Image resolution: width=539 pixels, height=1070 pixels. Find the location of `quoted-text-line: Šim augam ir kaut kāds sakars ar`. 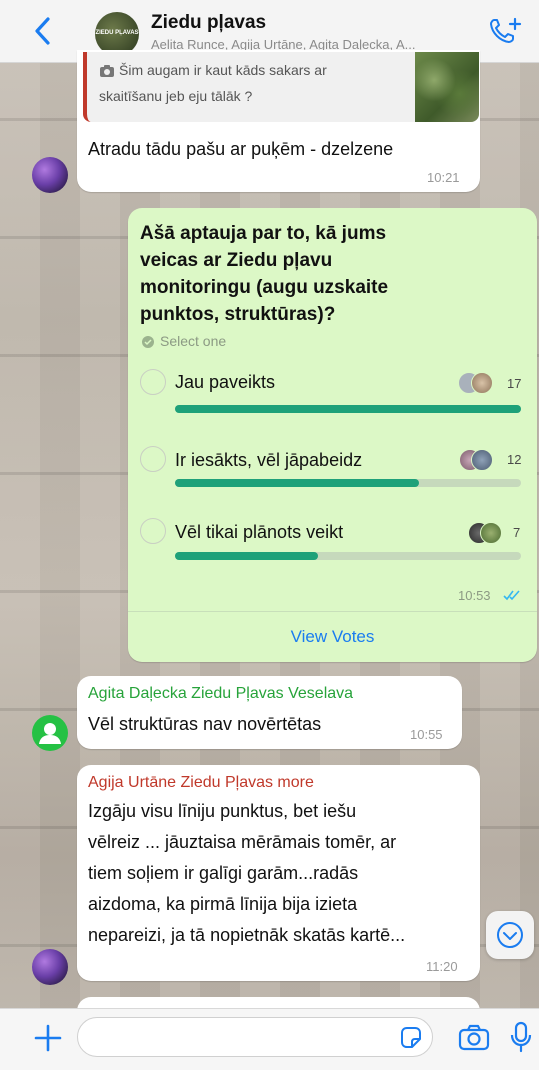

quoted-text-line: Šim augam ir kaut kāds sakars ar is located at coordinates (223, 70).